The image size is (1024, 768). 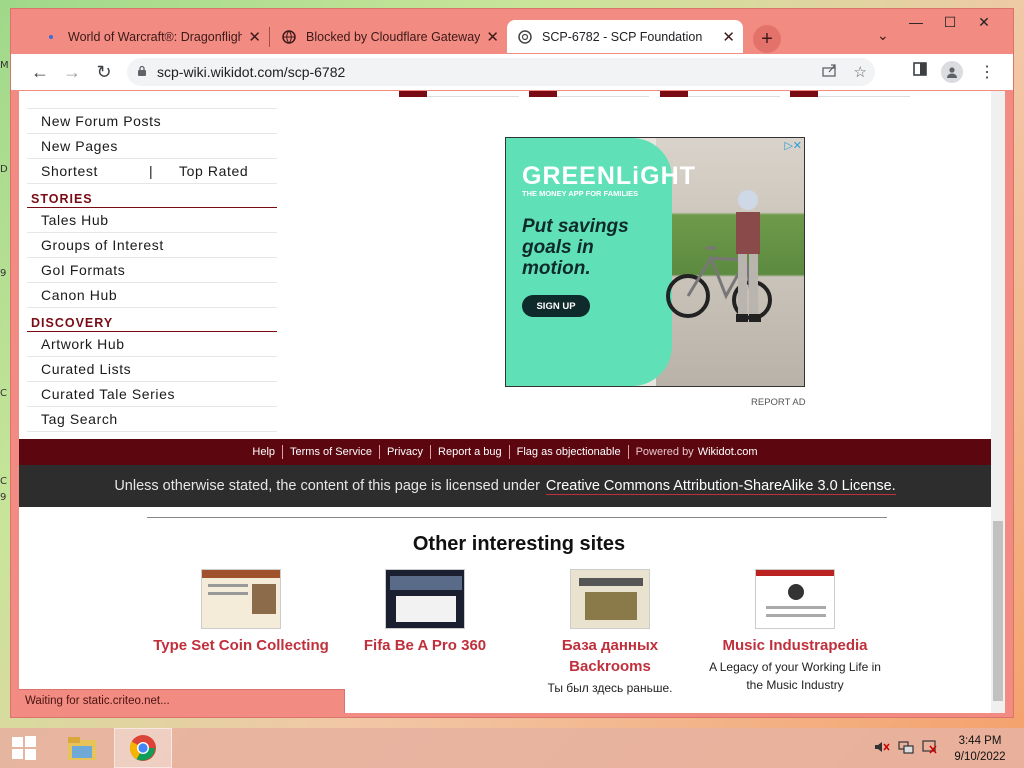 What do you see at coordinates (519, 544) in the screenshot?
I see `other-sites-heading: Other interesting sites` at bounding box center [519, 544].